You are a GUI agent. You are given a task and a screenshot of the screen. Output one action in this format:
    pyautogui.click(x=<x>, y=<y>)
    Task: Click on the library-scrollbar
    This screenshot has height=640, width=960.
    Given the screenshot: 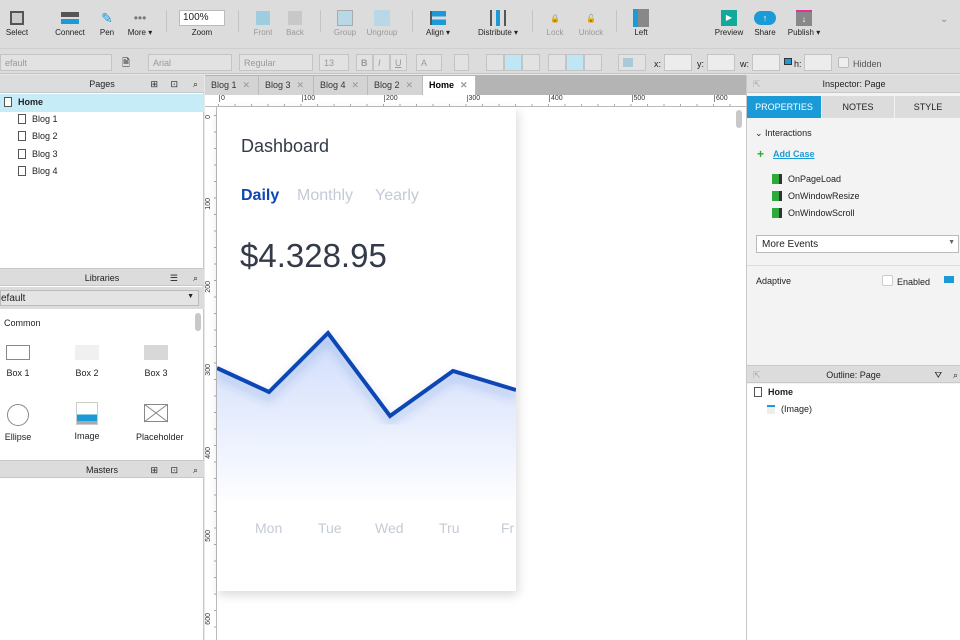 What is the action you would take?
    pyautogui.click(x=198, y=322)
    